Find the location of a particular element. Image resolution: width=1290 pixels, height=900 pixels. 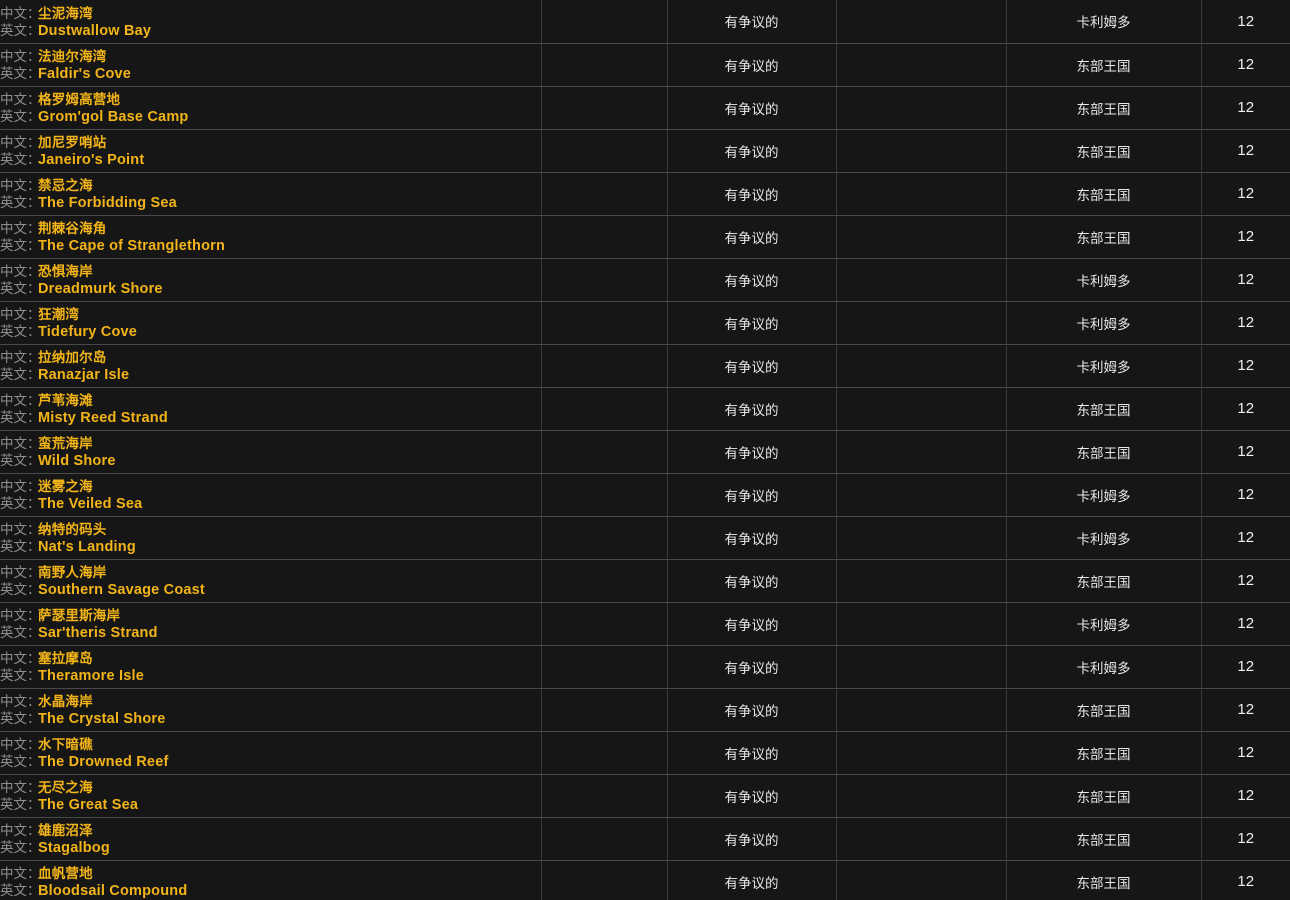

zone-name-en: The Forbidding Sea is located at coordinates (107, 203).